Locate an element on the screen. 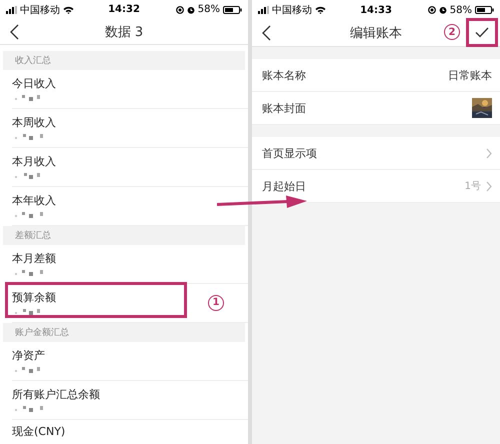  step-marker: 1 is located at coordinates (216, 302).